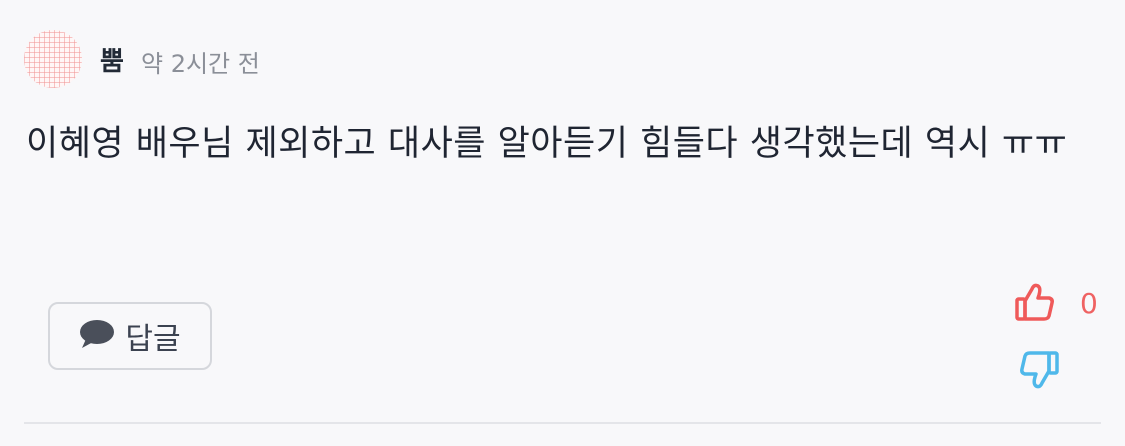 The height and width of the screenshot is (446, 1125). What do you see at coordinates (153, 339) in the screenshot?
I see `reply-label: 답글` at bounding box center [153, 339].